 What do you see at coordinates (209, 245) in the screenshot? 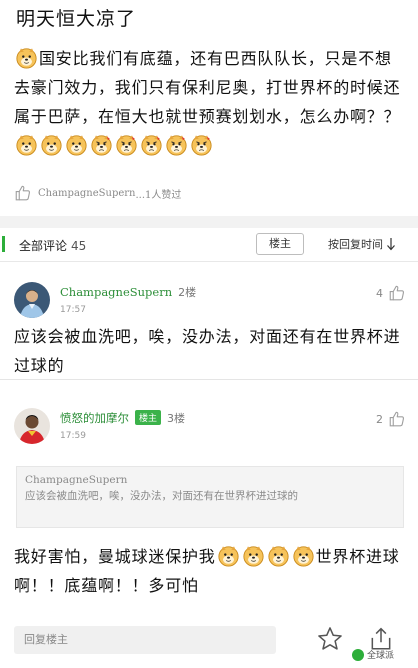
I see `comments-header: 全部评论 45 楼主 按回复时间` at bounding box center [209, 245].